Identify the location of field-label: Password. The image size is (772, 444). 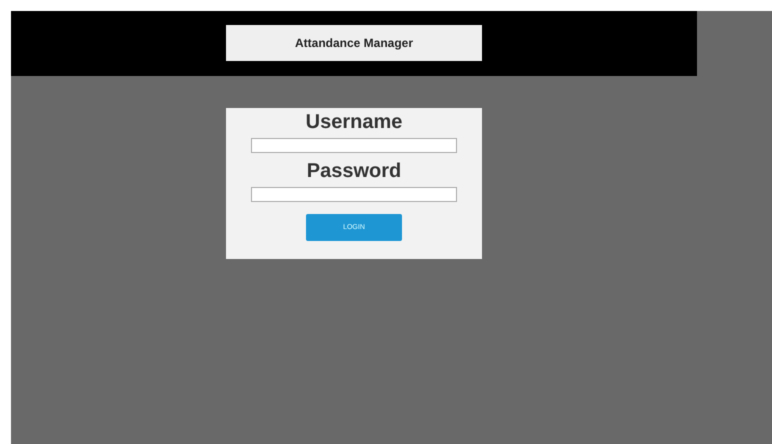
(354, 171).